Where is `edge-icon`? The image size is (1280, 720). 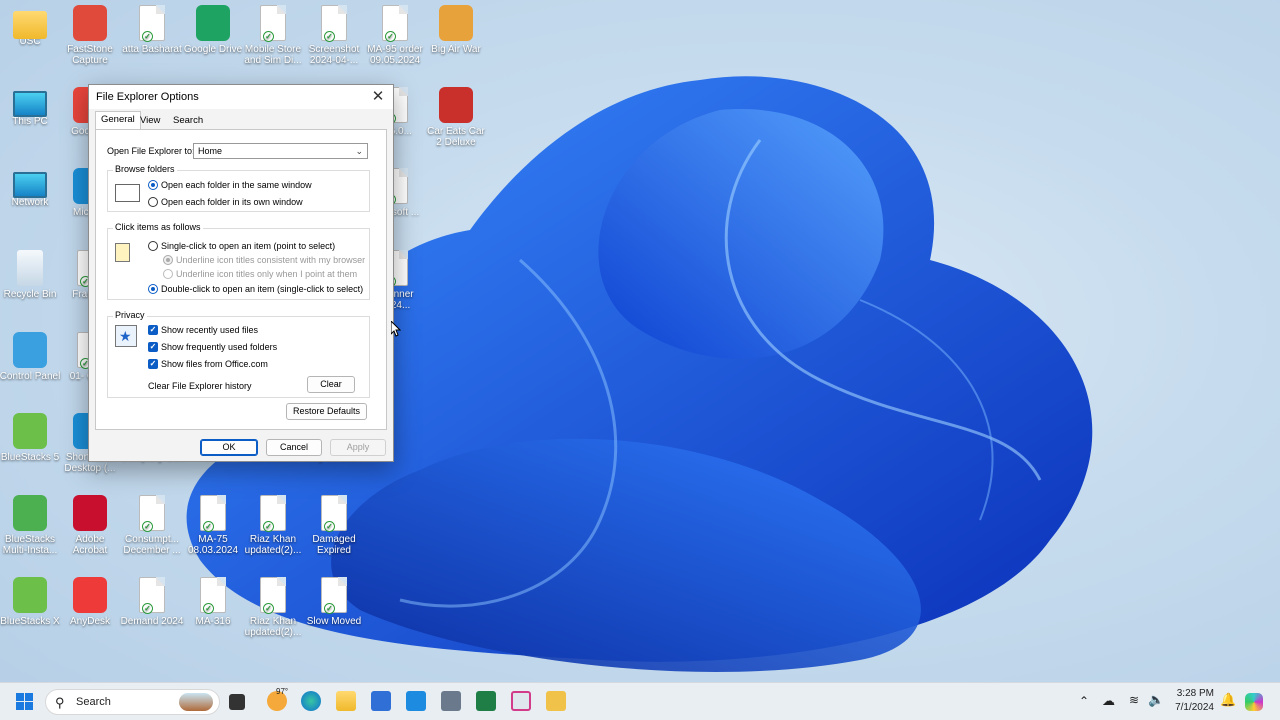 edge-icon is located at coordinates (311, 701).